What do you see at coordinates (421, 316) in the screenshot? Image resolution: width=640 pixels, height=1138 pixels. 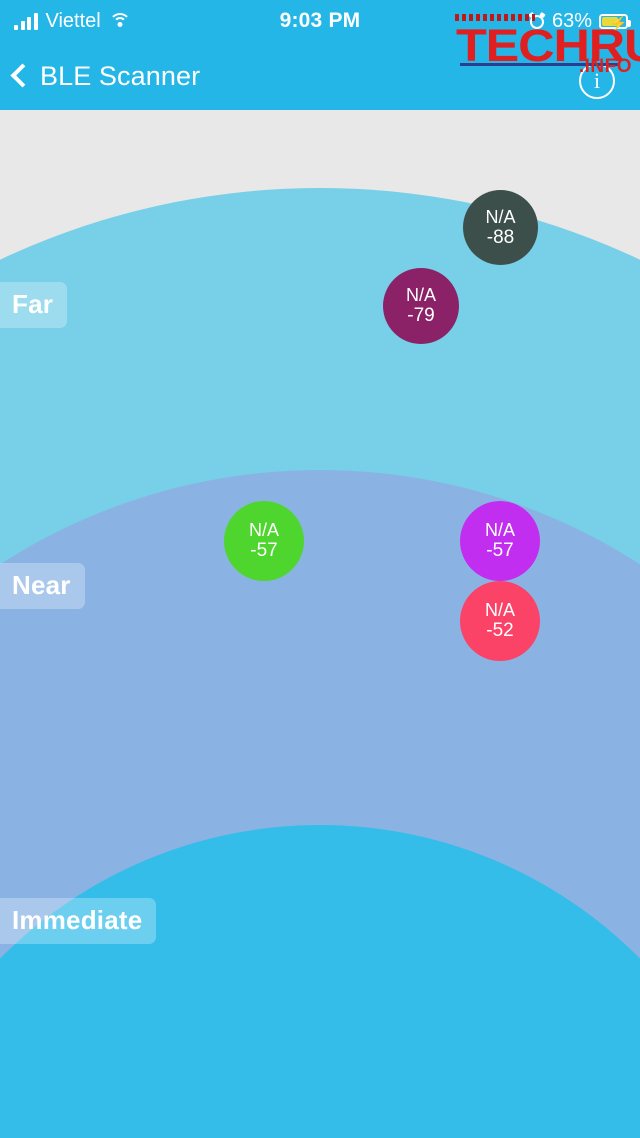 I see `beacon-rssi: -79` at bounding box center [421, 316].